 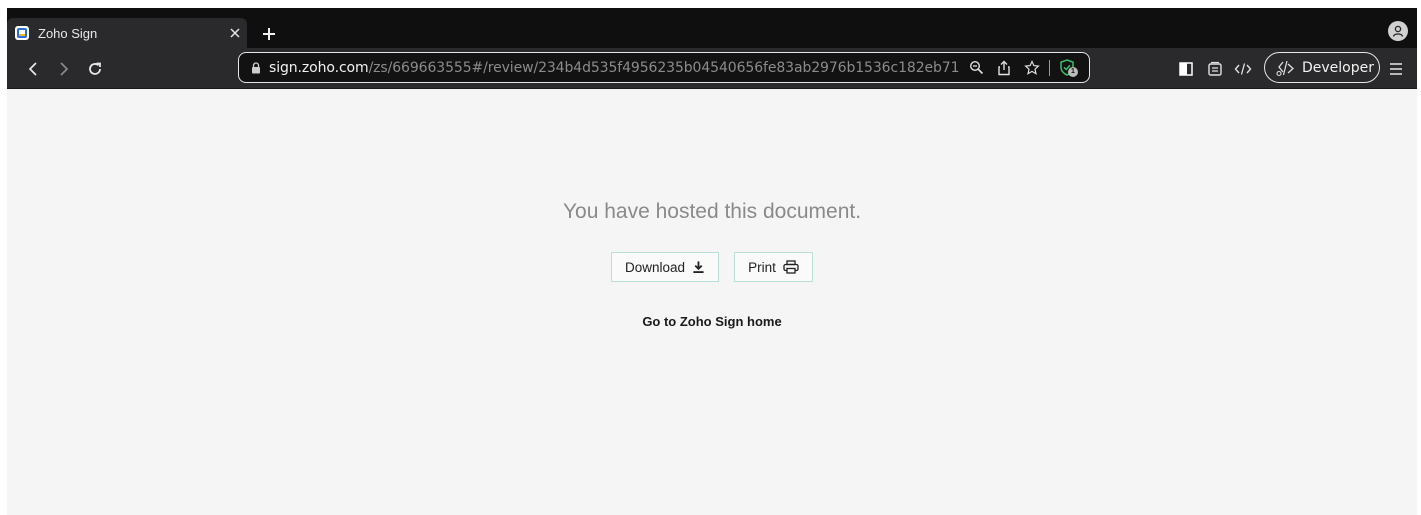 I want to click on url-host: sign.zoho.com, so click(x=319, y=67).